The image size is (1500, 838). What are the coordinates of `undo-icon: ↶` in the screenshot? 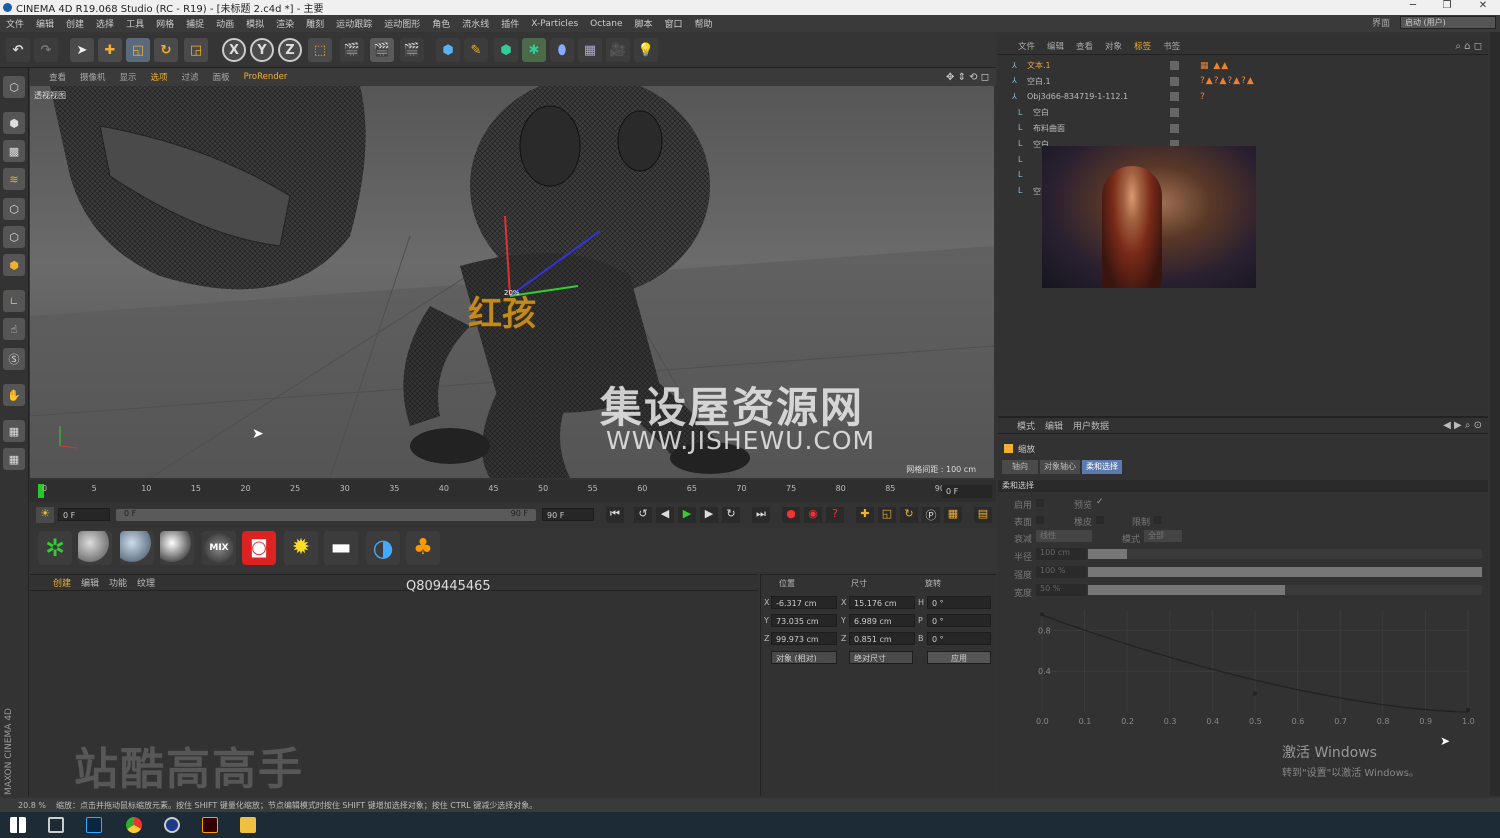 It's located at (18, 50).